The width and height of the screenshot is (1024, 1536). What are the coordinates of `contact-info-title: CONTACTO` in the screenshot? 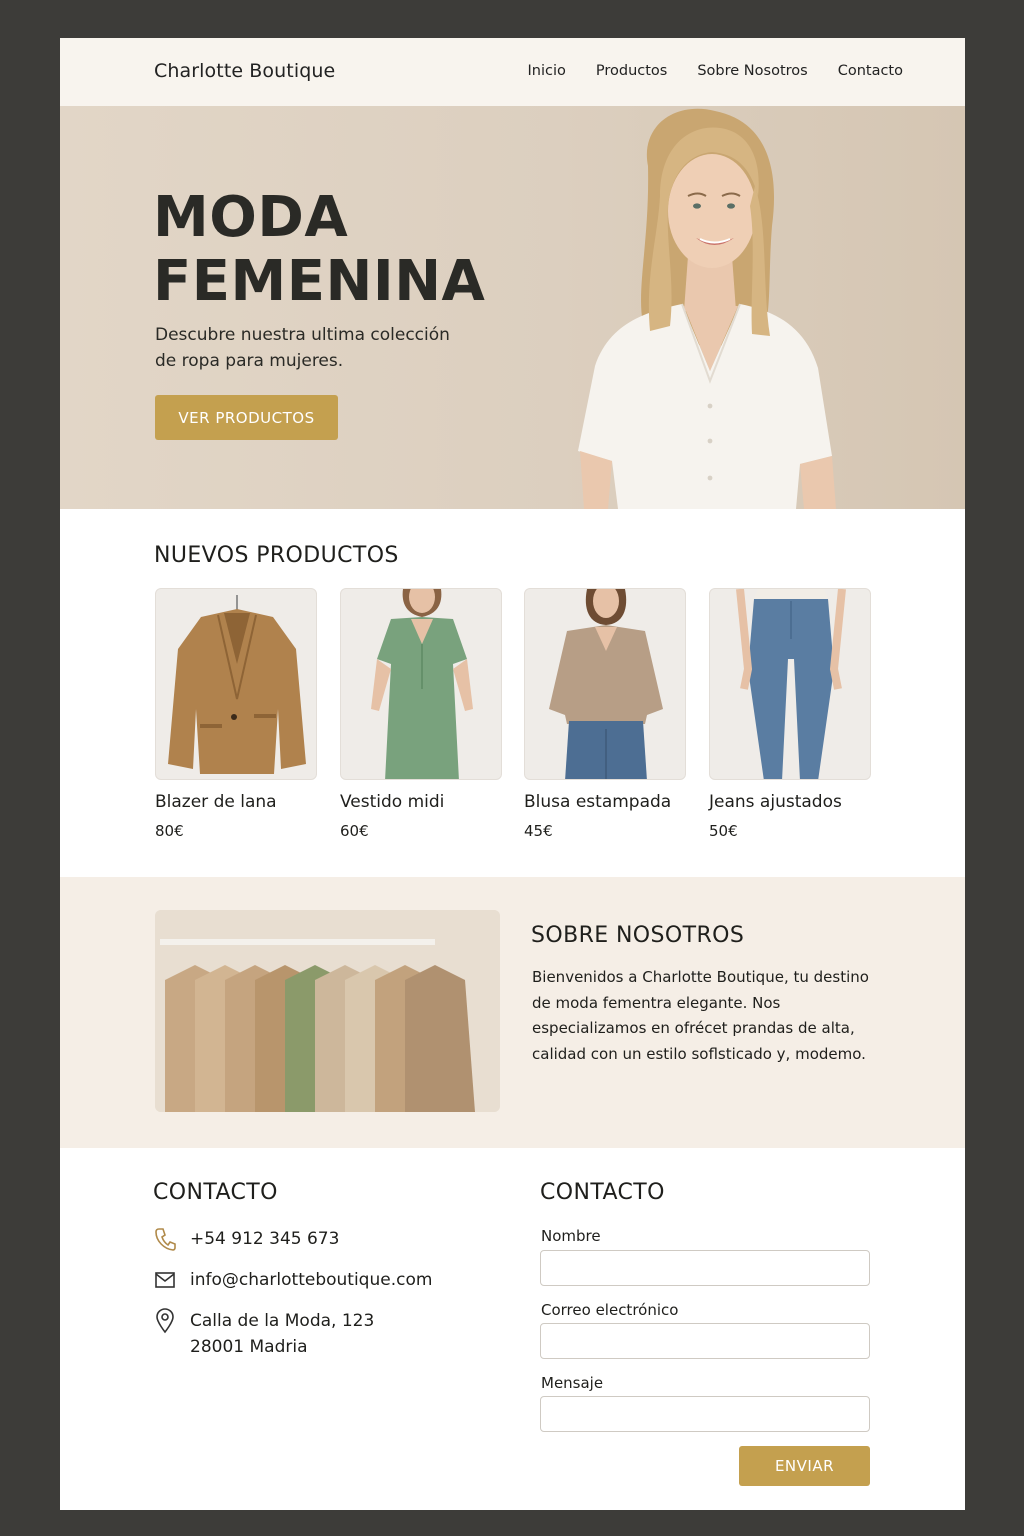 It's located at (215, 1192).